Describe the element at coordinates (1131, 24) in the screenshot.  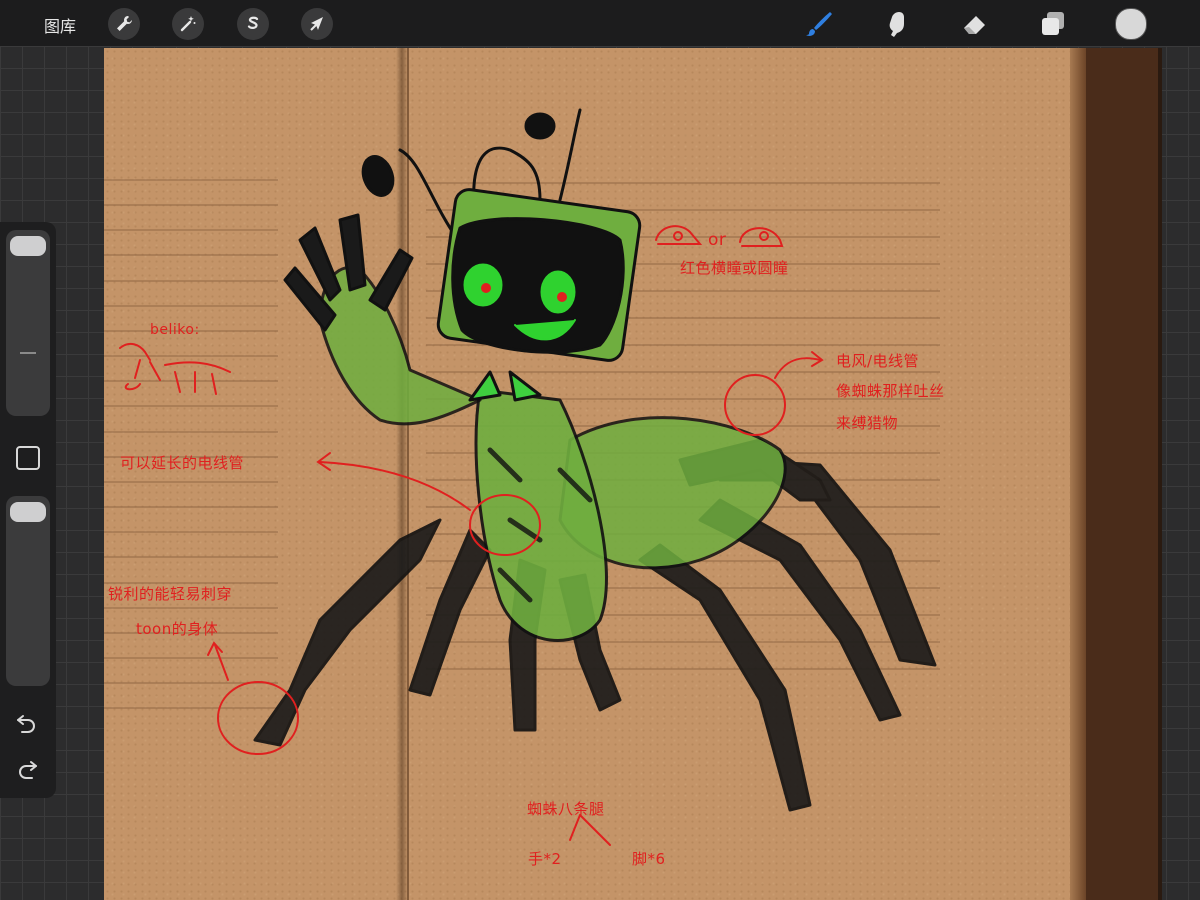
I see `color-picker-swatch` at that location.